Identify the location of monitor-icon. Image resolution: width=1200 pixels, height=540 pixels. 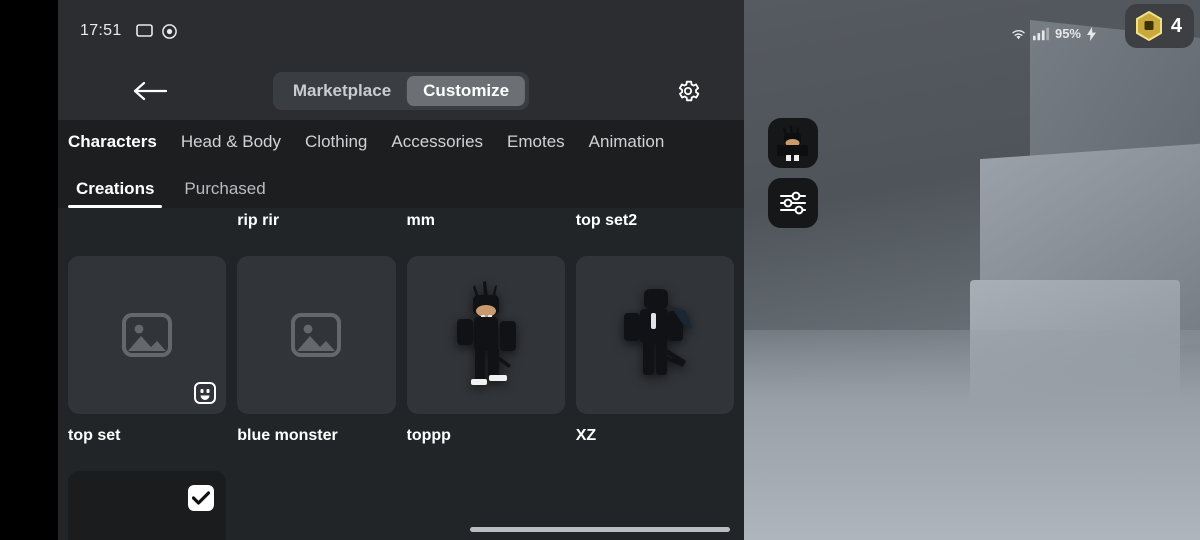
(144, 30).